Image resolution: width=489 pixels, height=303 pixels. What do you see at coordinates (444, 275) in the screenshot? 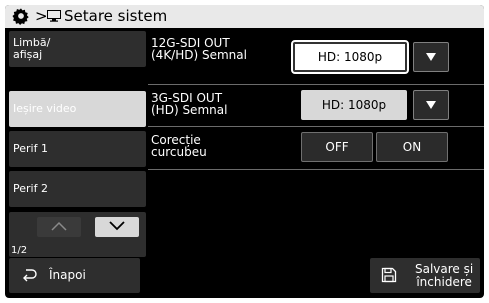
I see `save-label: Salvare și închidere` at bounding box center [444, 275].